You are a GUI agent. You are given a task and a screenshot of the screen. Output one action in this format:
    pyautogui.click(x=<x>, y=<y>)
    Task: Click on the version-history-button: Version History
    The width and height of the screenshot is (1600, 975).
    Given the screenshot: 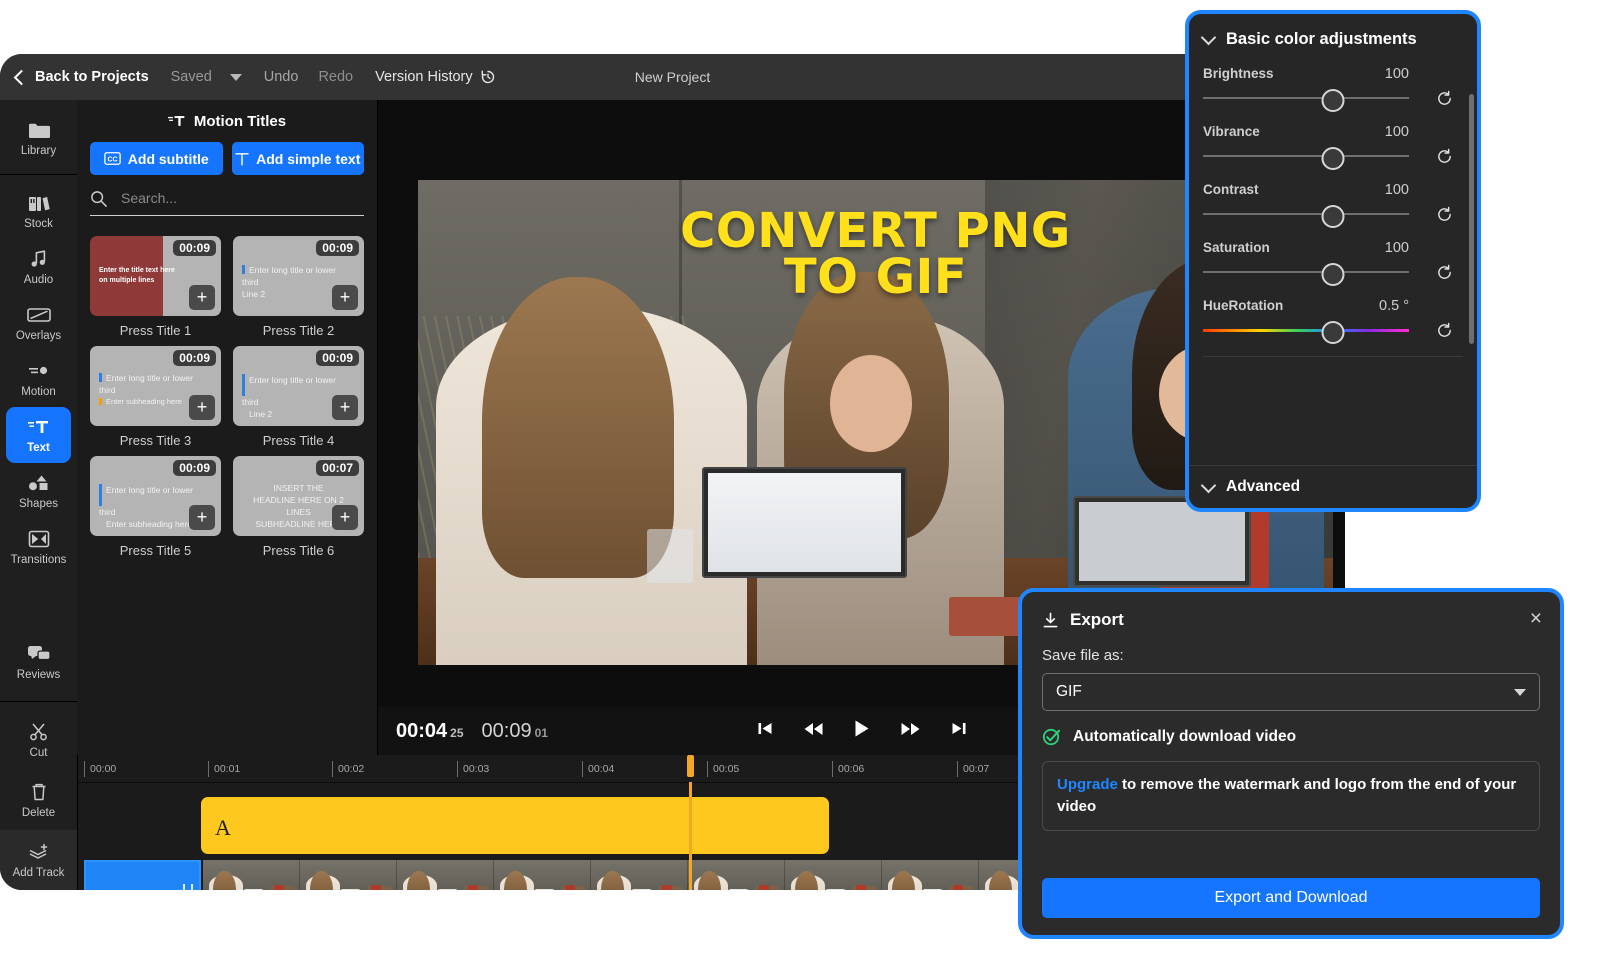 What is the action you would take?
    pyautogui.click(x=435, y=77)
    